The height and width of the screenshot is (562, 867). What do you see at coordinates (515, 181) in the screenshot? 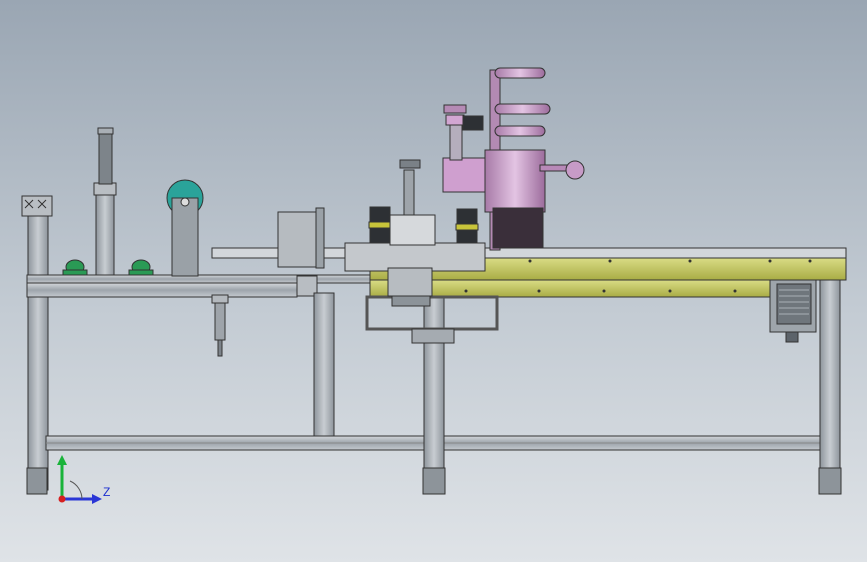
I see `gearbox` at bounding box center [515, 181].